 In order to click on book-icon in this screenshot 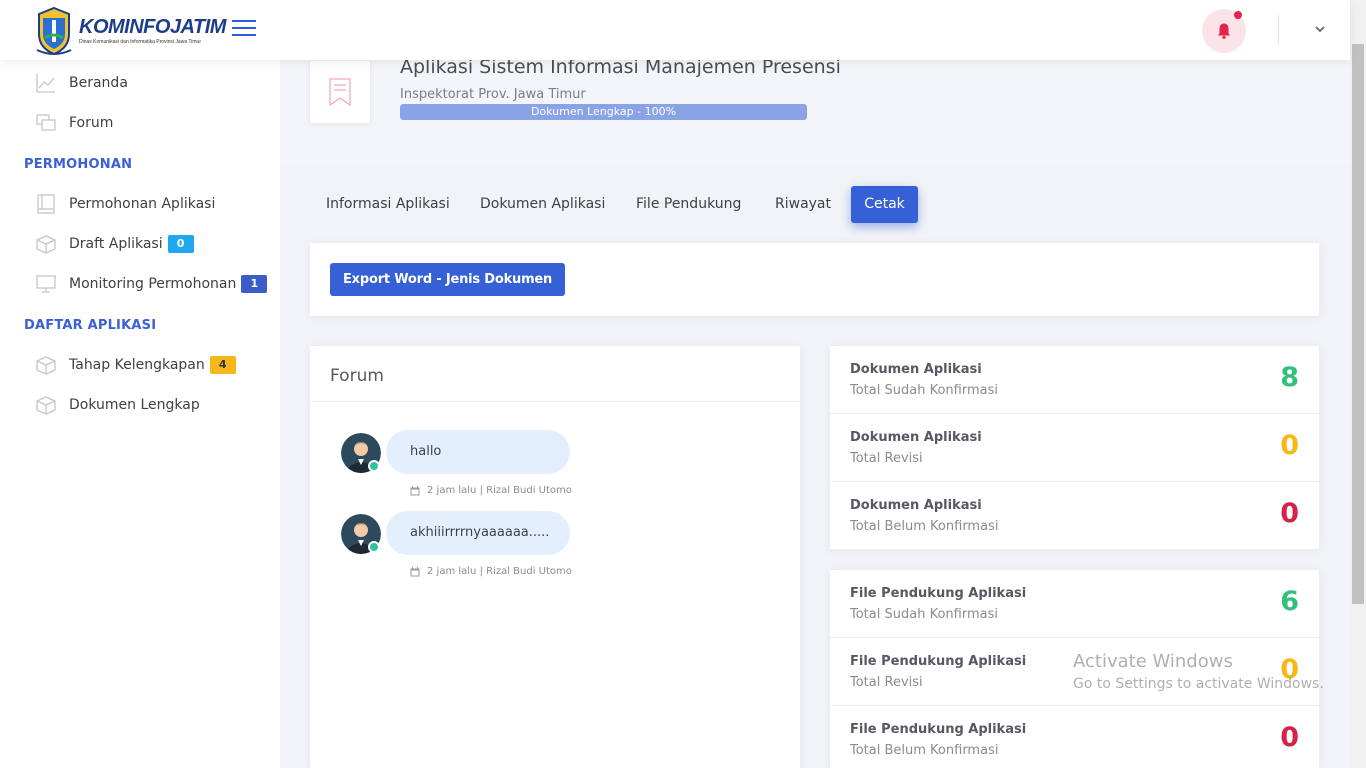, I will do `click(46, 204)`.